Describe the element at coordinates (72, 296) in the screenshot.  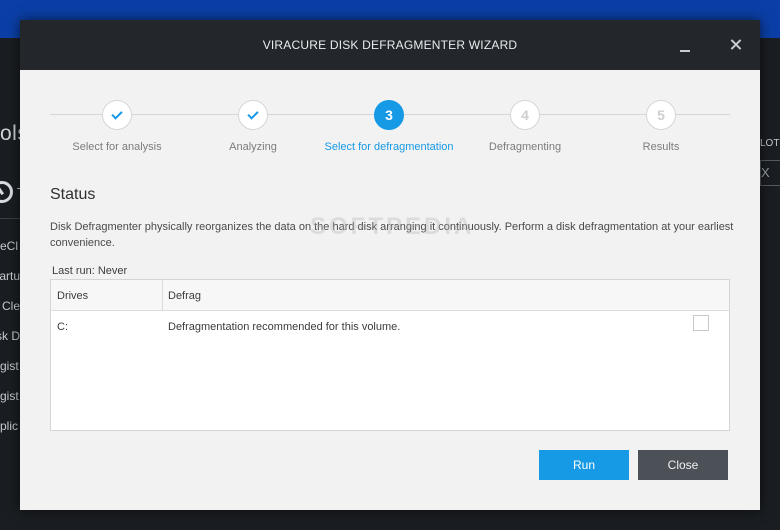
I see `column-header-drives: Drives` at that location.